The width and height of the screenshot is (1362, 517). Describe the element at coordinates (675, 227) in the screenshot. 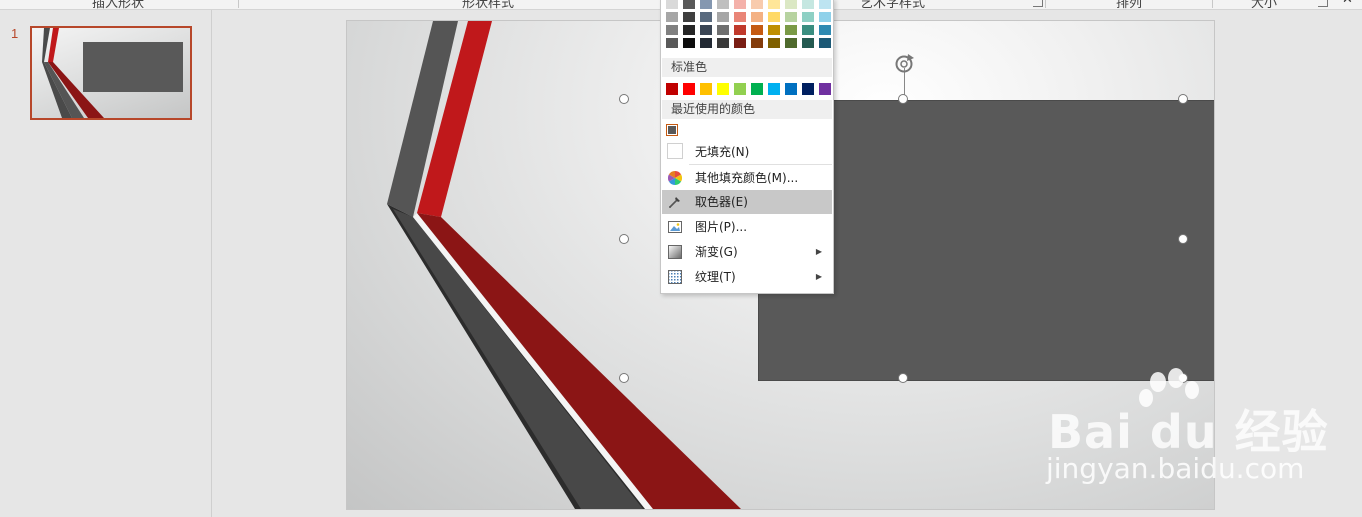

I see `picture-icon` at that location.